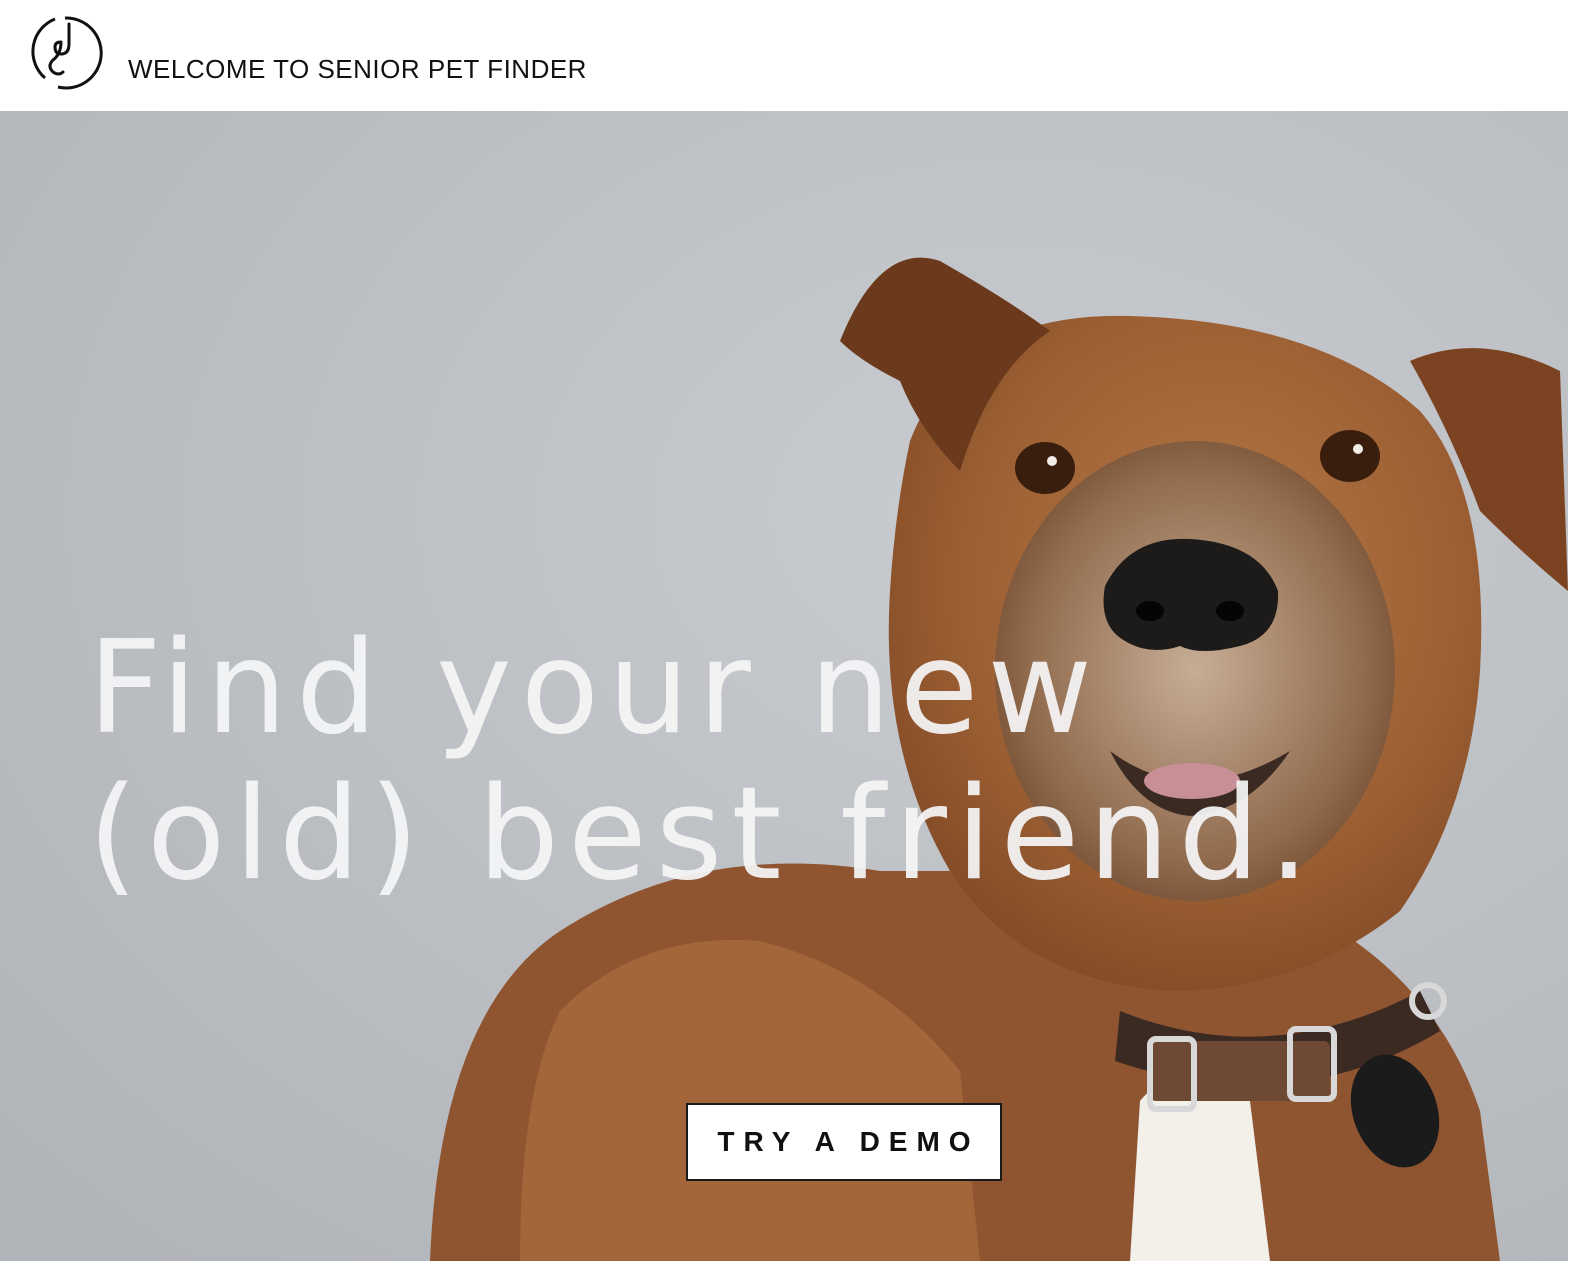 This screenshot has height=1272, width=1582. I want to click on site-header: WELCOME TO SENIOR PET FINDER, so click(791, 55).